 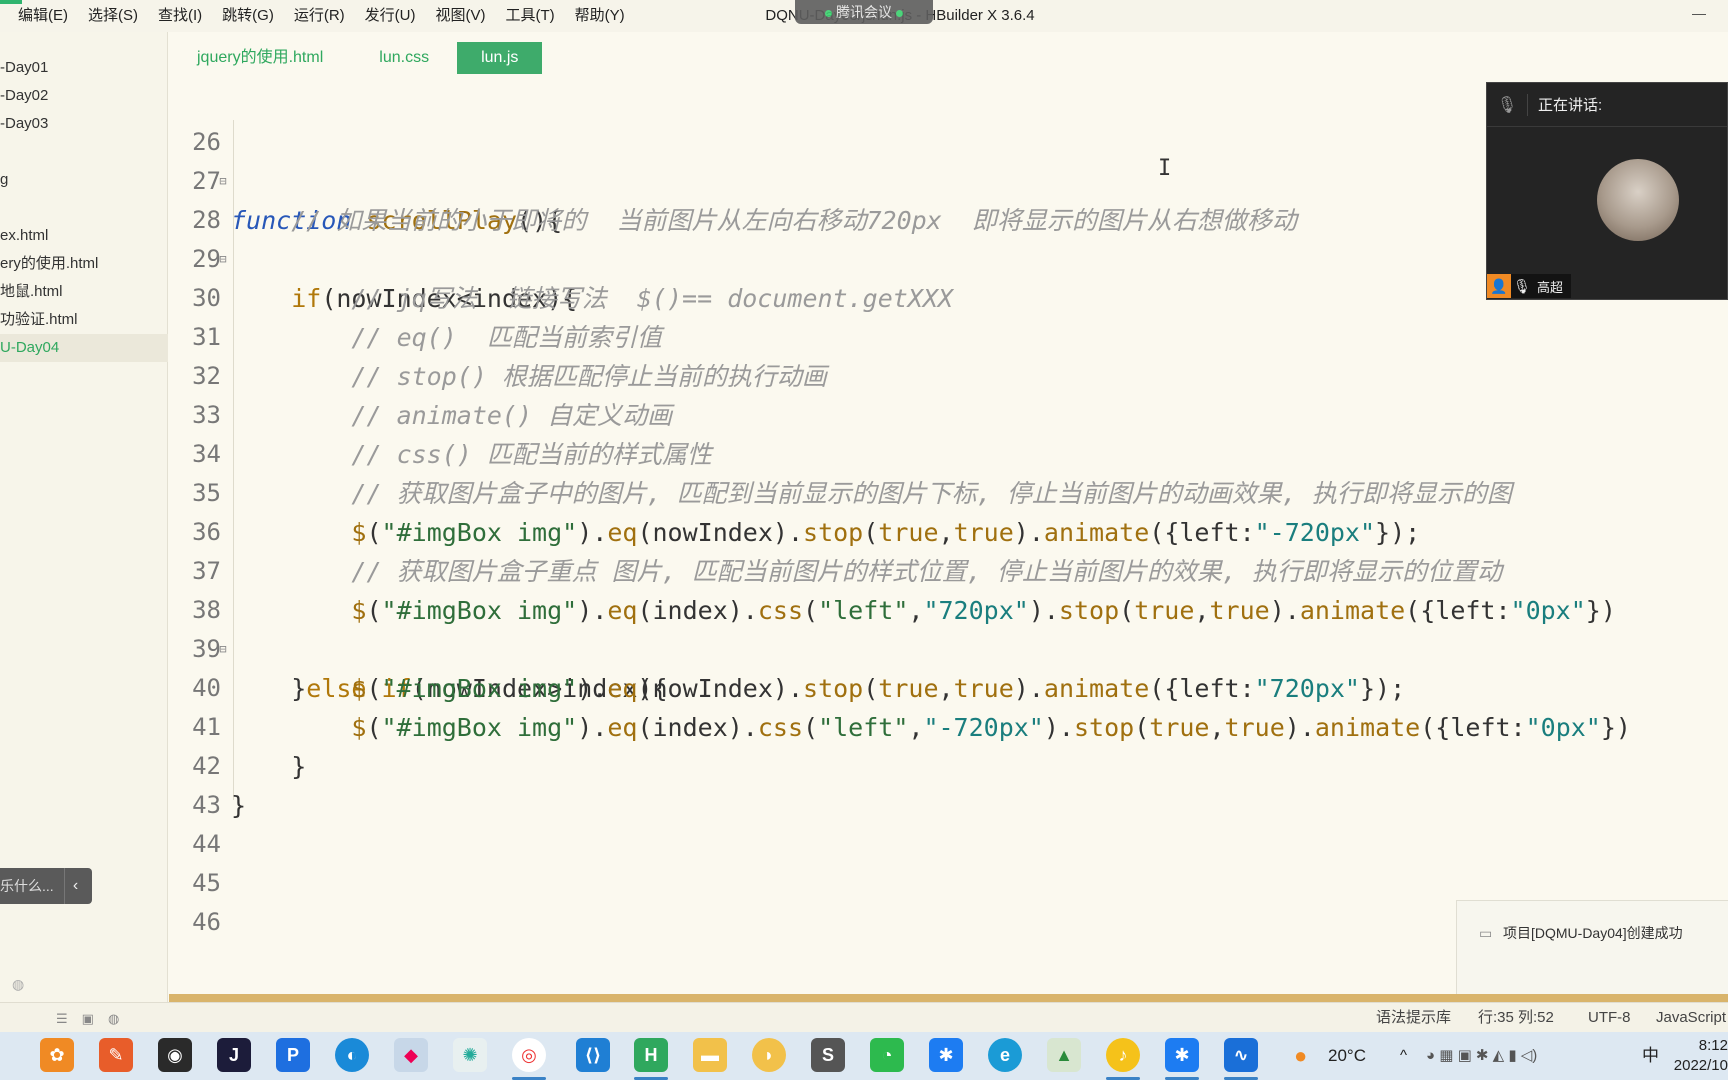 What do you see at coordinates (948, 998) in the screenshot?
I see `horizontal-scrollbar` at bounding box center [948, 998].